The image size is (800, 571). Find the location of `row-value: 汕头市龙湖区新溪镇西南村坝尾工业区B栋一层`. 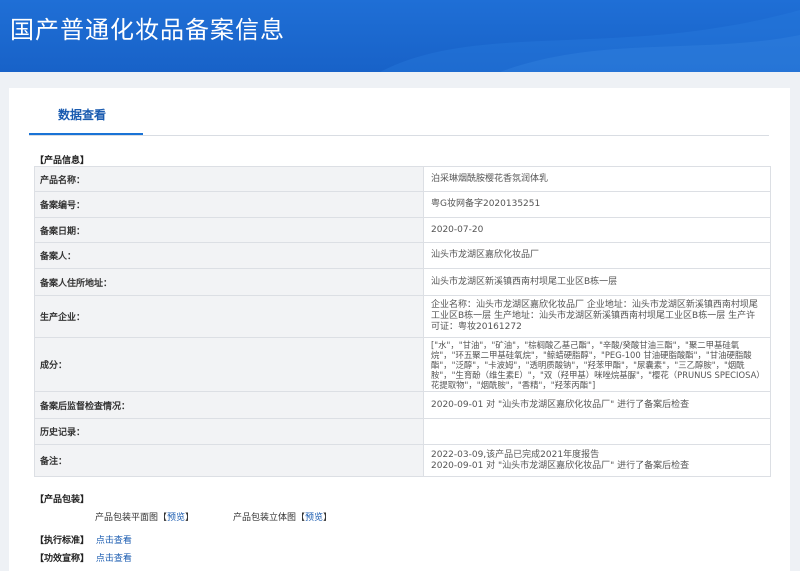

row-value: 汕头市龙湖区新溪镇西南村坝尾工业区B栋一层 is located at coordinates (597, 282).